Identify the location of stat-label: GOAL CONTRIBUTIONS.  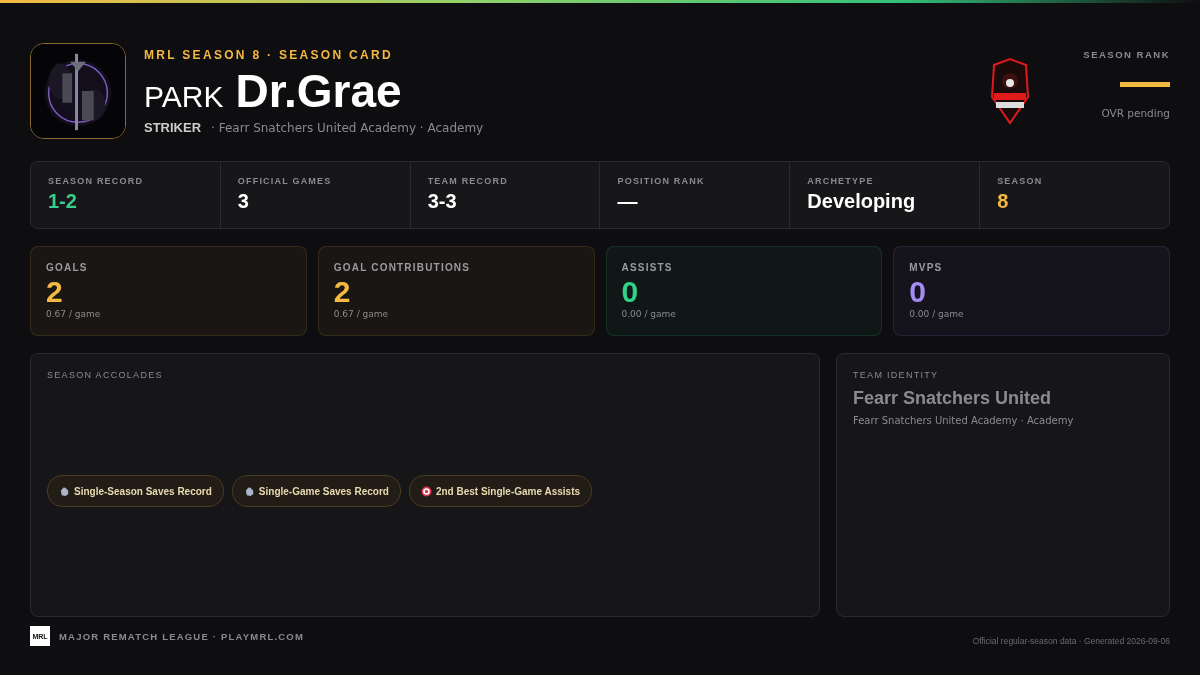
(402, 267).